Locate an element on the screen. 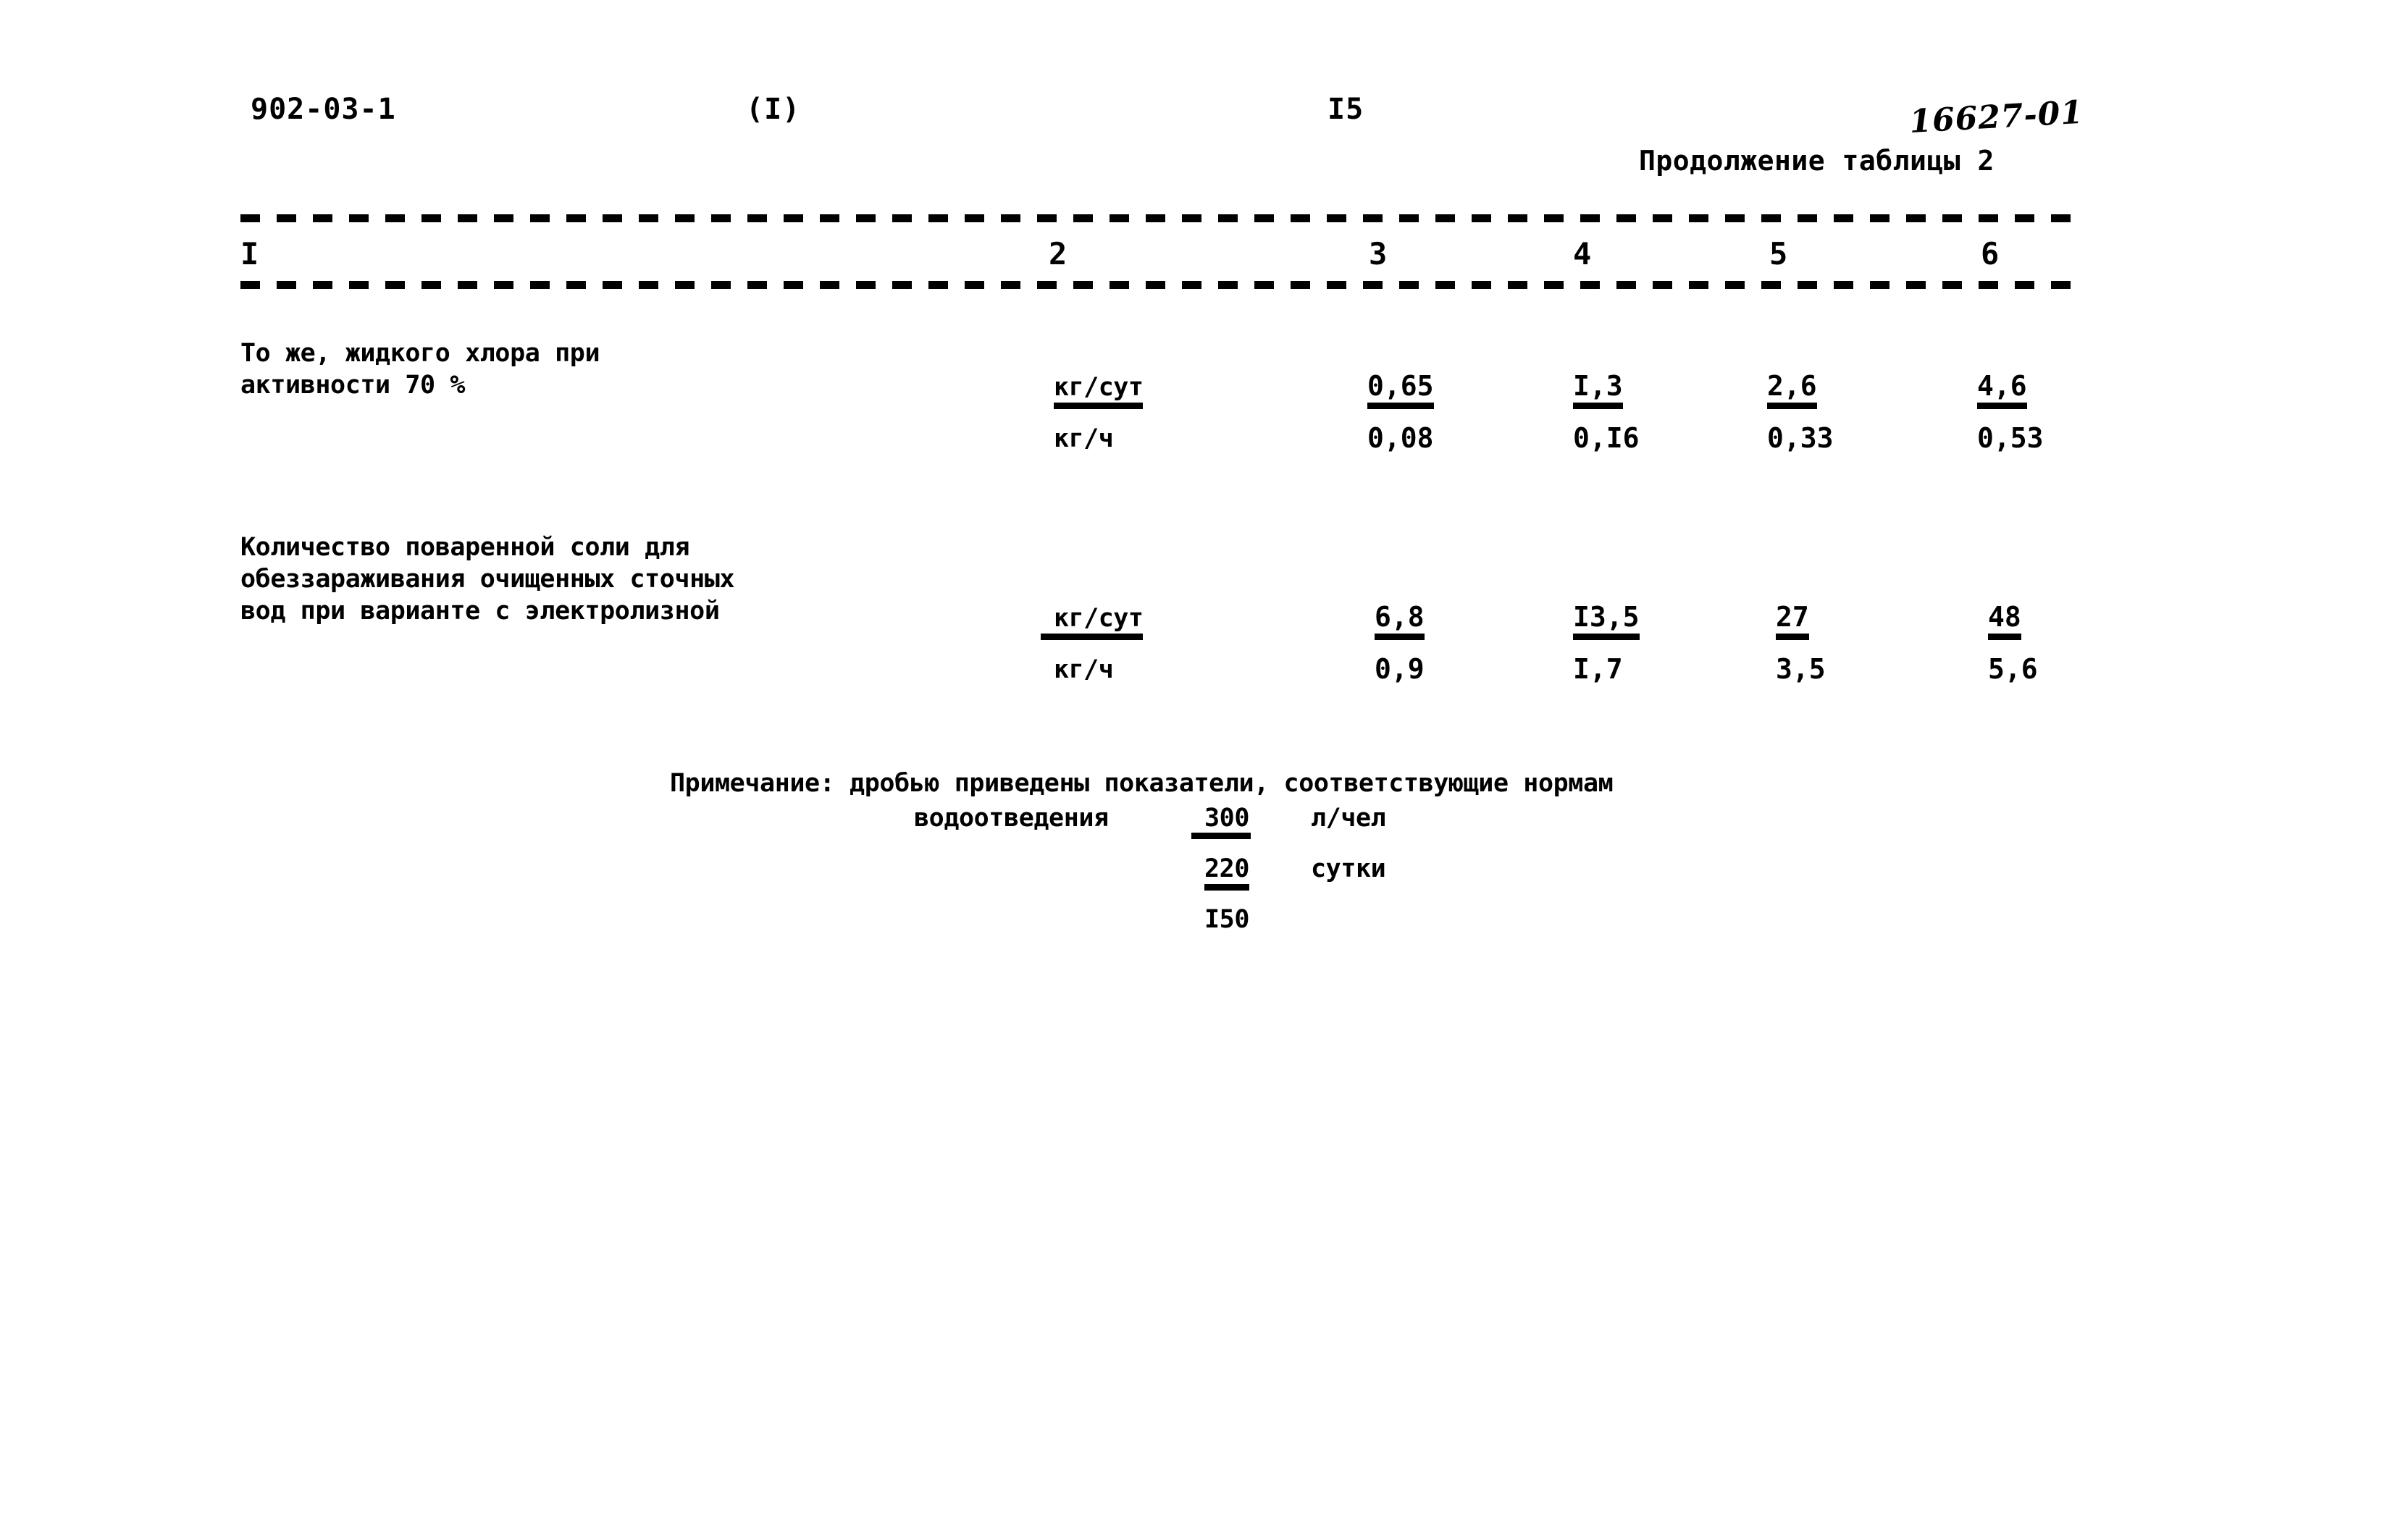  table-value-cell: I3,5 is located at coordinates (1606, 620).